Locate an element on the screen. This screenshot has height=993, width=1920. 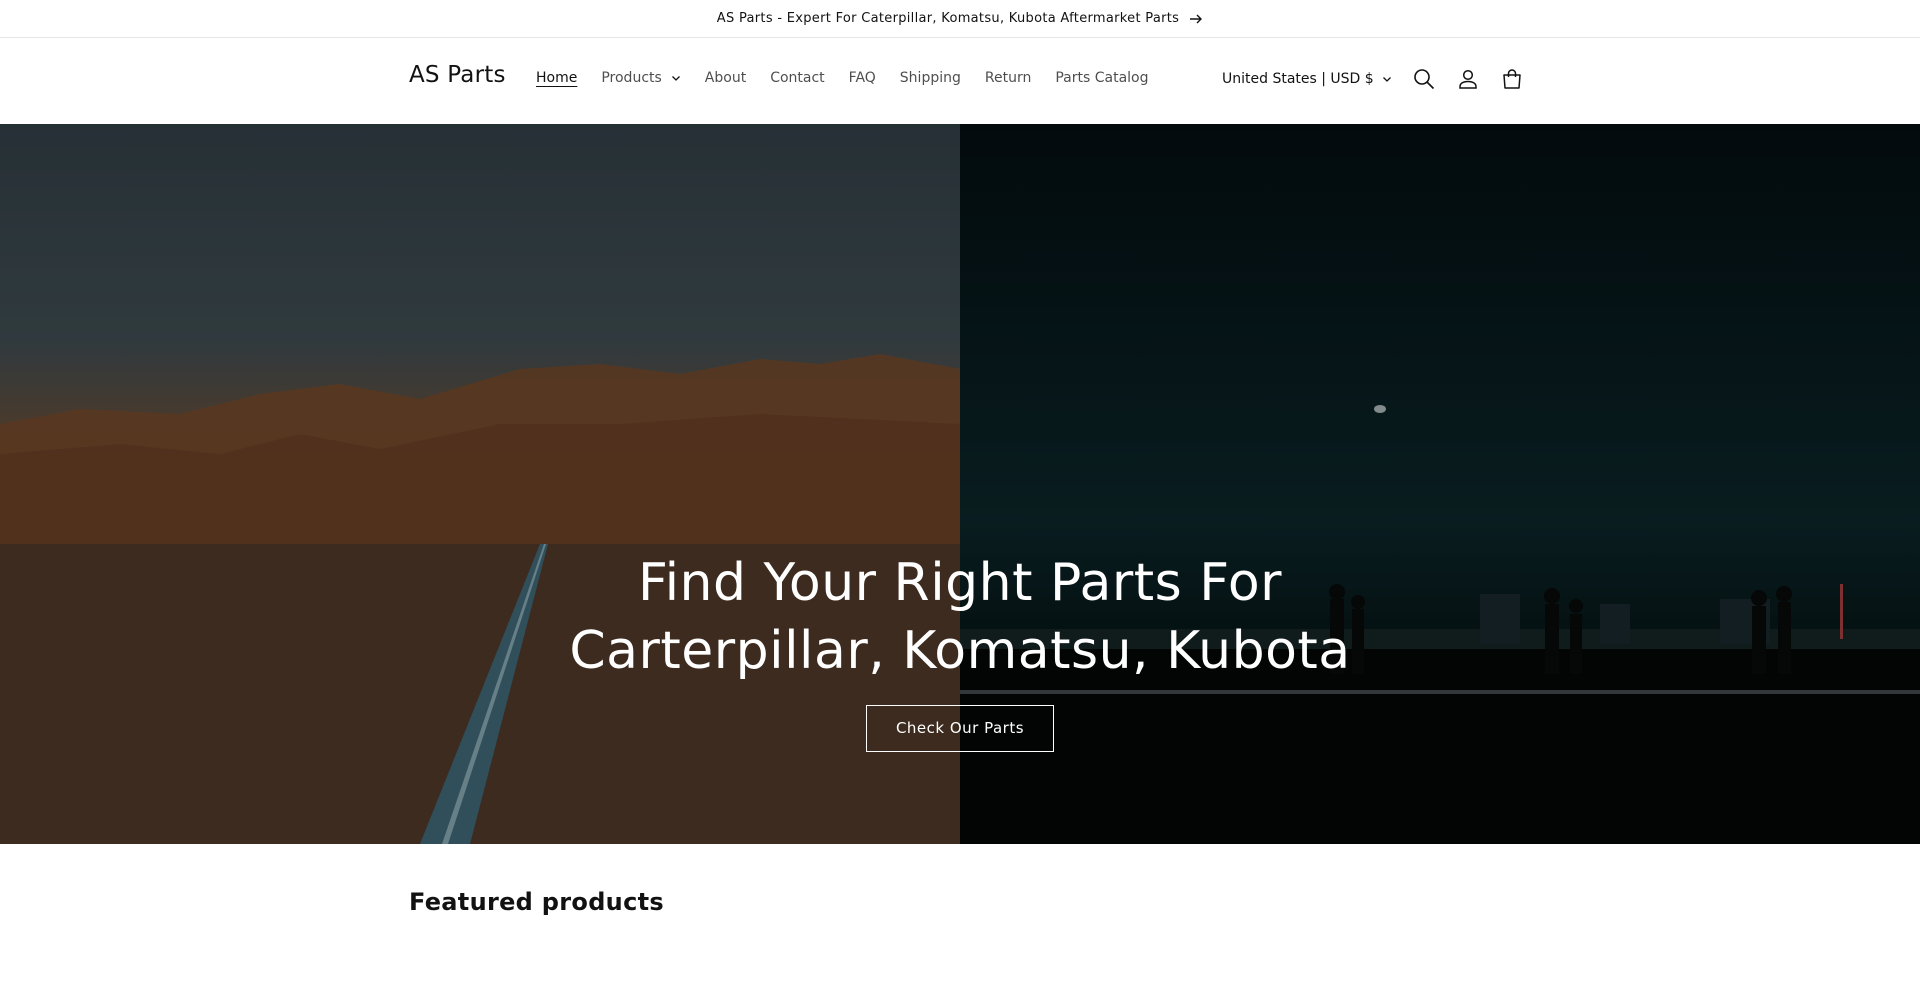
check-our-parts-button: Check Our Parts is located at coordinates (960, 728).